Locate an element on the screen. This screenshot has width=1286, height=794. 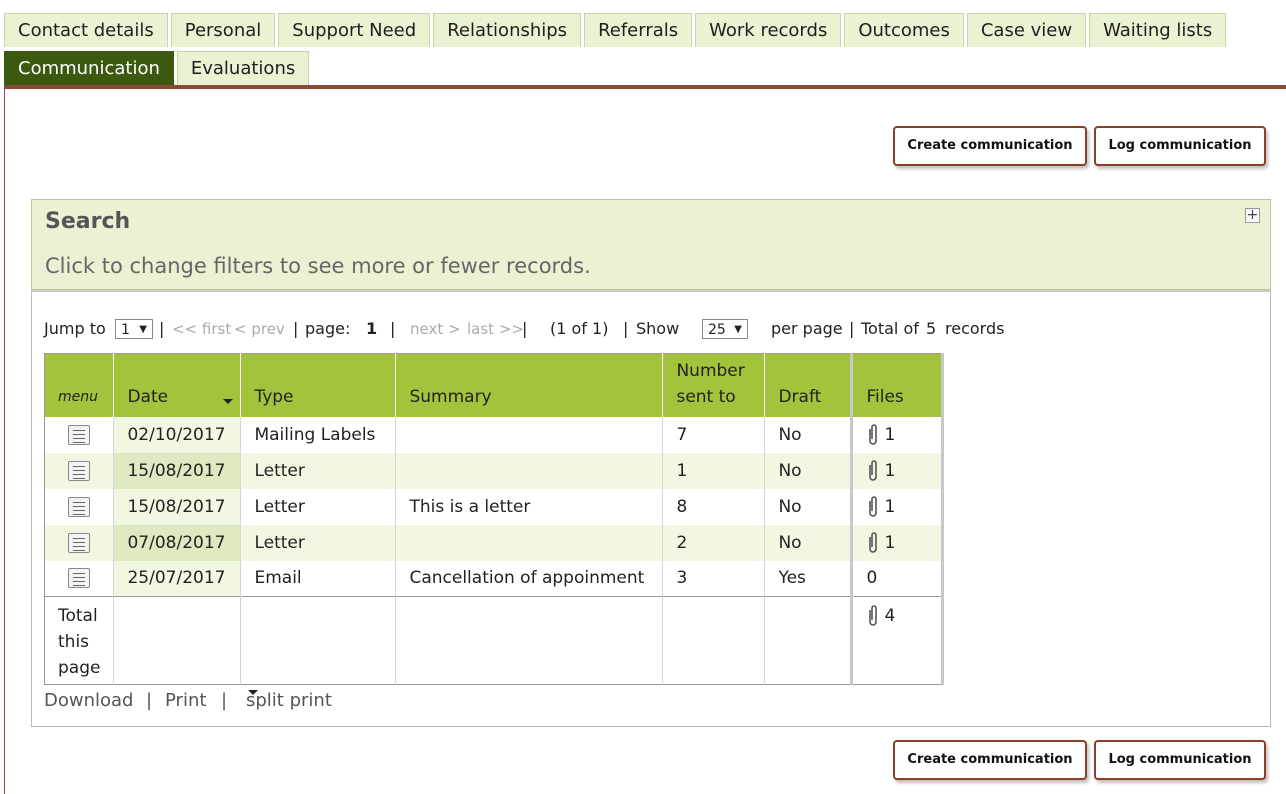
type-cell: Email is located at coordinates (318, 578).